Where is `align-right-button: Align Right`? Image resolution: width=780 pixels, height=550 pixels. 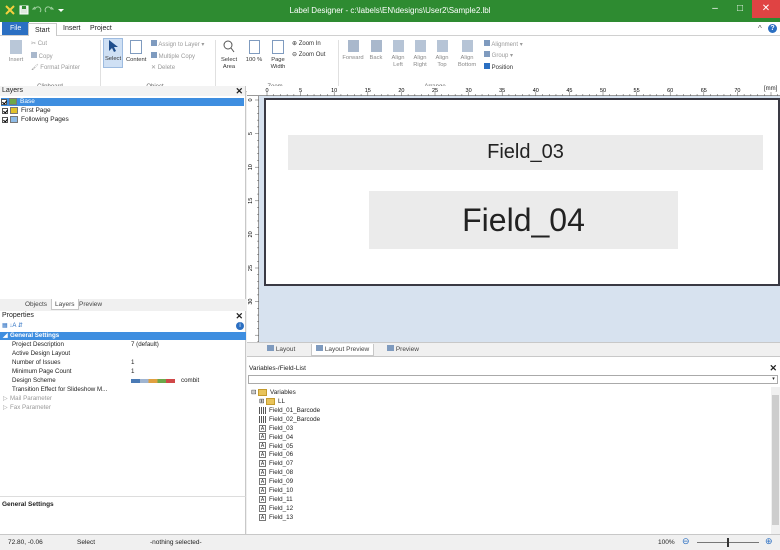
align-right-button: Align Right is located at coordinates (420, 54).